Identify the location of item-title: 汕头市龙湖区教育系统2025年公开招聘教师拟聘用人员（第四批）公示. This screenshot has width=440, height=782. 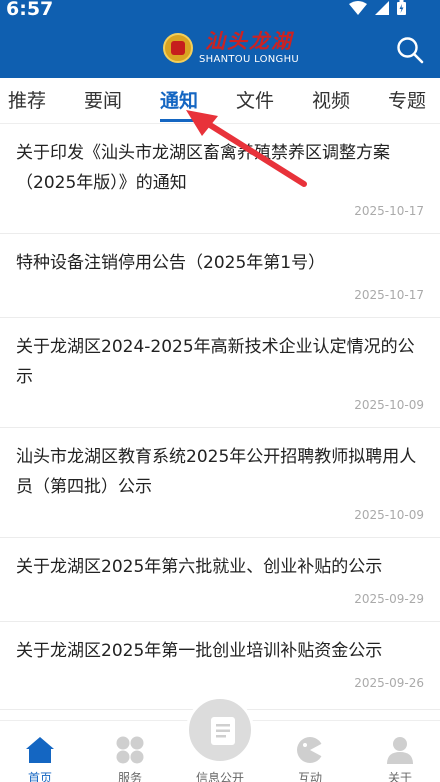
(216, 472).